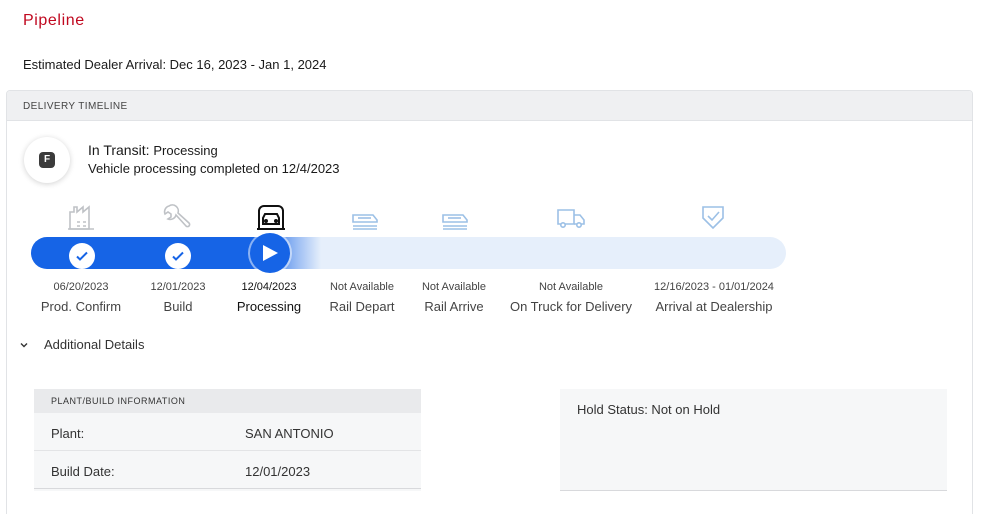 The height and width of the screenshot is (514, 1000). What do you see at coordinates (713, 217) in the screenshot?
I see `shield-check-icon` at bounding box center [713, 217].